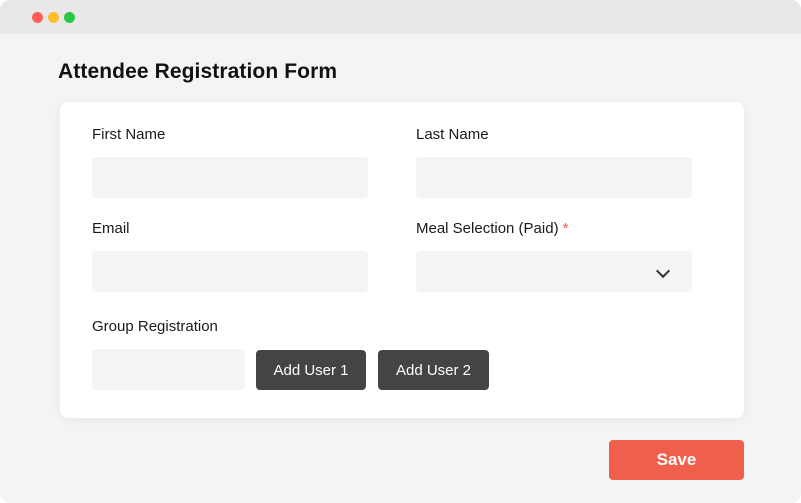 The image size is (801, 503). Describe the element at coordinates (53, 17) in the screenshot. I see `minimize-window-button` at that location.